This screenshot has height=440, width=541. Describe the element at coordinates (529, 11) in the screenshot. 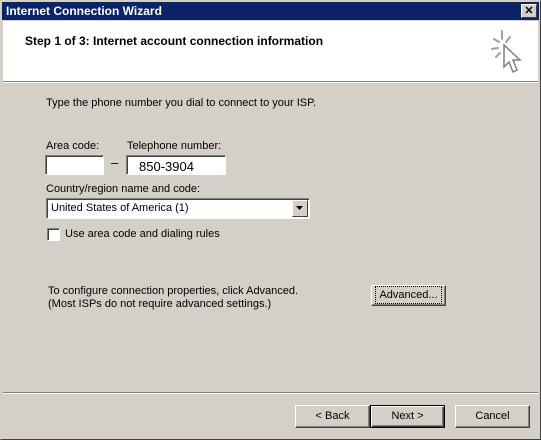

I see `close-button: ✕` at that location.